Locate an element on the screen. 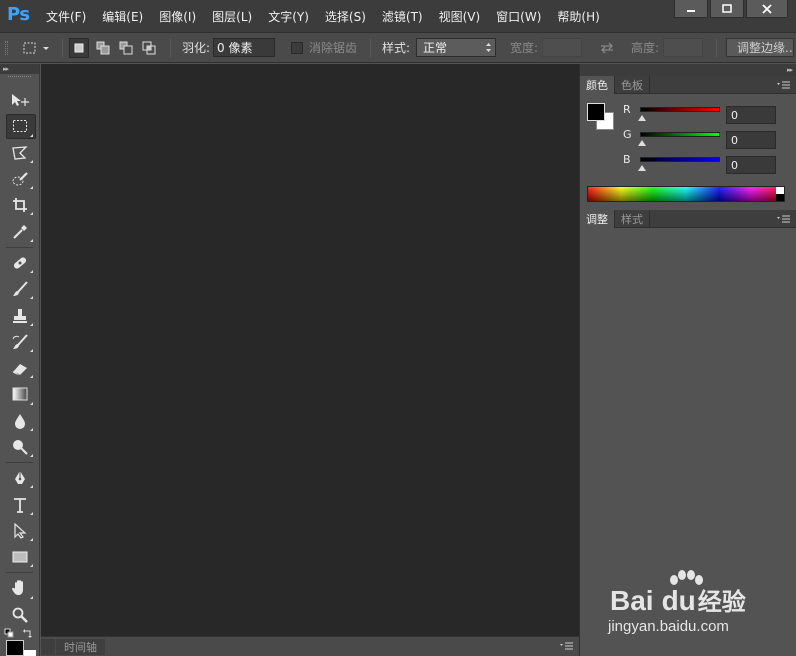 The height and width of the screenshot is (656, 796). hand-icon is located at coordinates (17, 588).